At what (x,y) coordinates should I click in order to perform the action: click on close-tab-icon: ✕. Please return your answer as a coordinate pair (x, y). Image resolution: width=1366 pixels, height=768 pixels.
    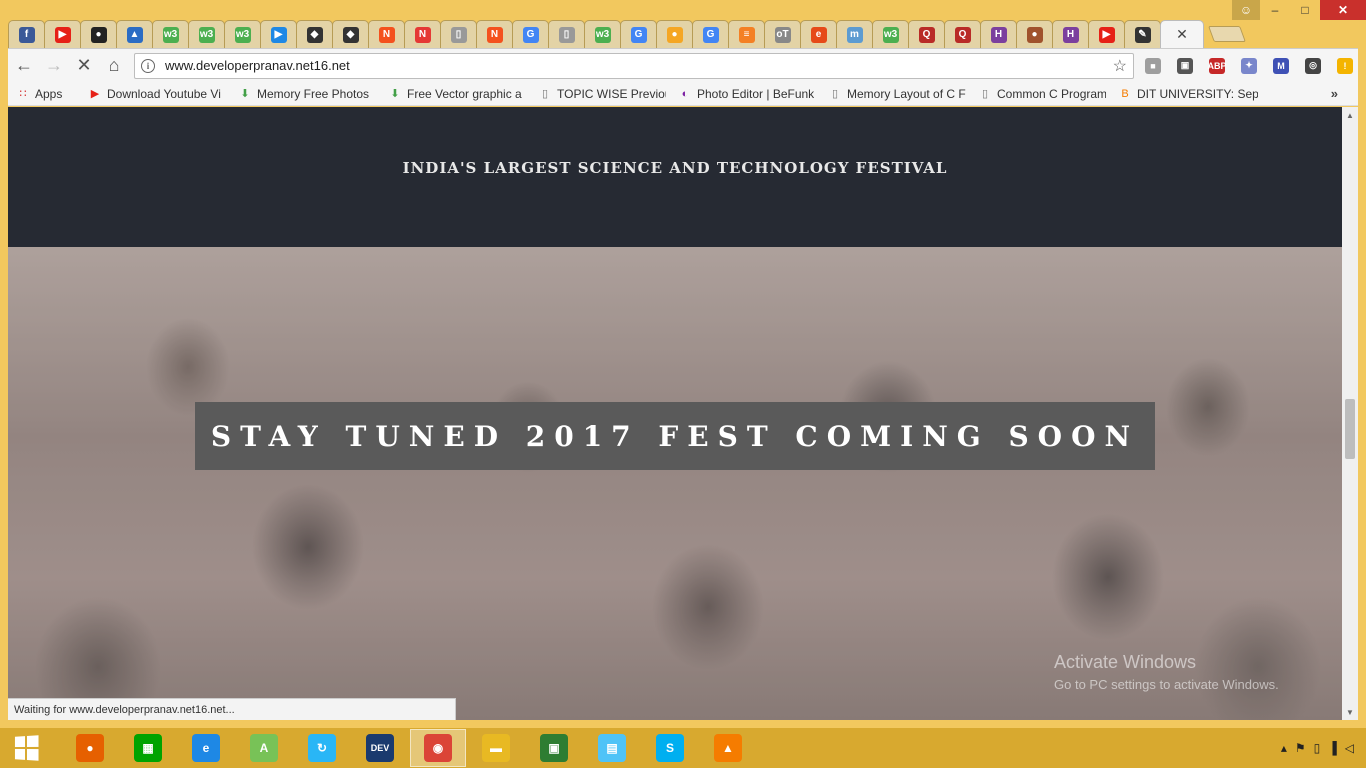
    Looking at the image, I should click on (1182, 34).